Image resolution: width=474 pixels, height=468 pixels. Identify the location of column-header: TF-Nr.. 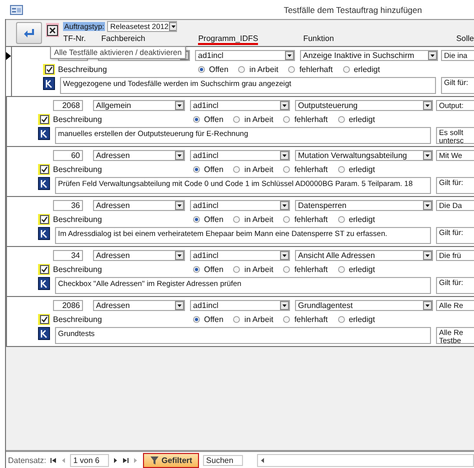
(74, 39).